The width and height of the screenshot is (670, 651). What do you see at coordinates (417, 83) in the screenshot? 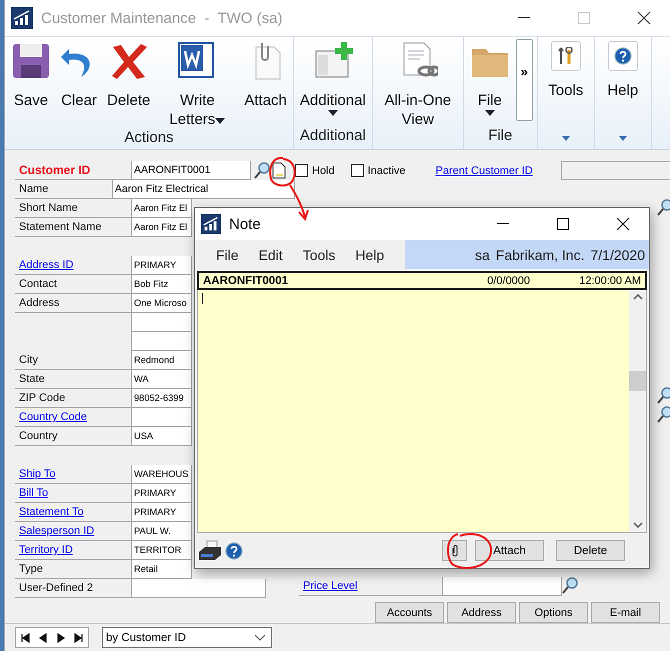
I see `ribbon-button: All-in-One View` at bounding box center [417, 83].